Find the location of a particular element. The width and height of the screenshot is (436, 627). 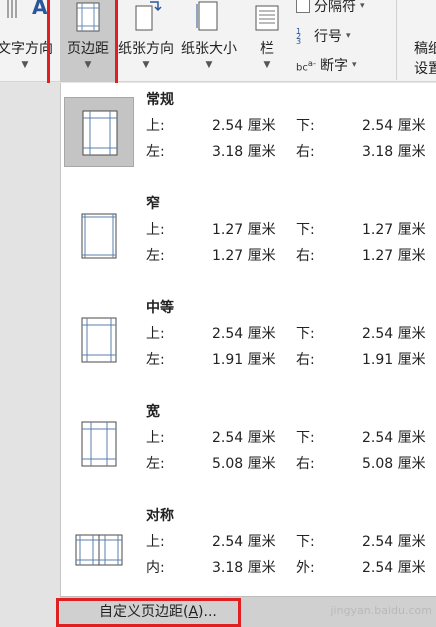

preset-row-top-bottom: 上: 1.27 厘米 下: 1.27 厘米 is located at coordinates (288, 229).